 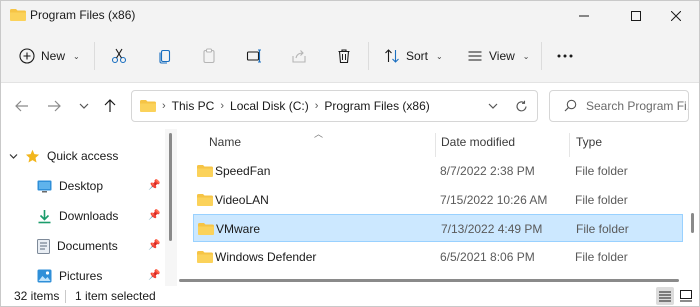 What do you see at coordinates (350, 15) in the screenshot?
I see `title-bar: Program Files (x86)` at bounding box center [350, 15].